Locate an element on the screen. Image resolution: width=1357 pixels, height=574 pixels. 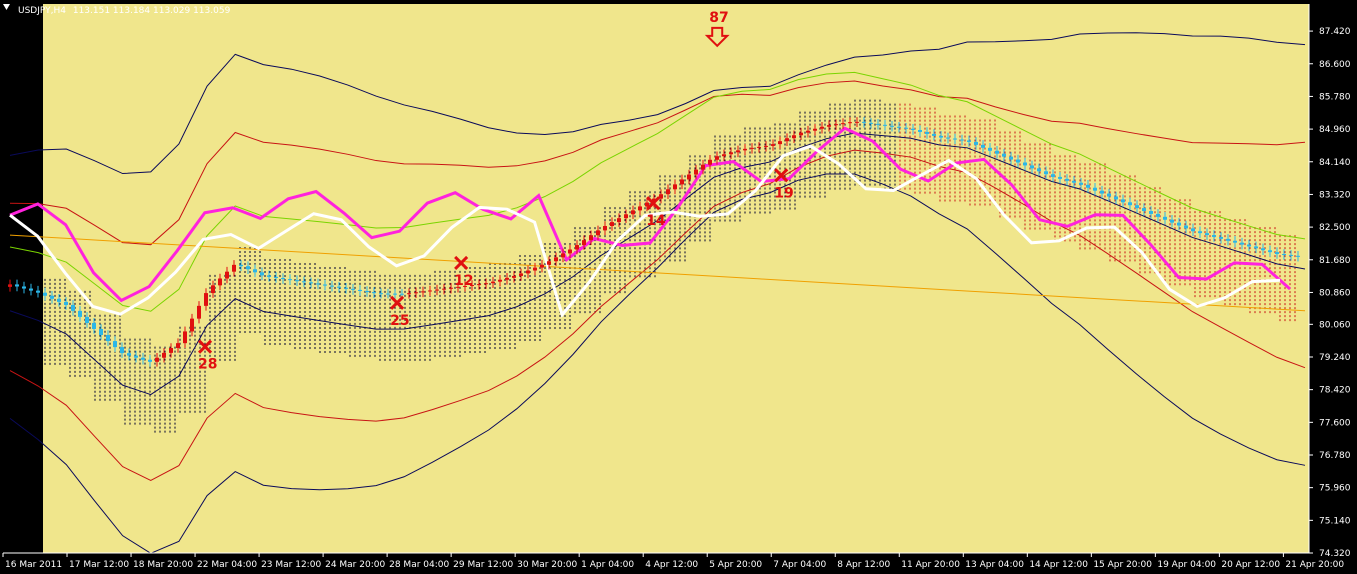
time-tick-label: 20 Apr 12:00 is located at coordinates (1250, 565).